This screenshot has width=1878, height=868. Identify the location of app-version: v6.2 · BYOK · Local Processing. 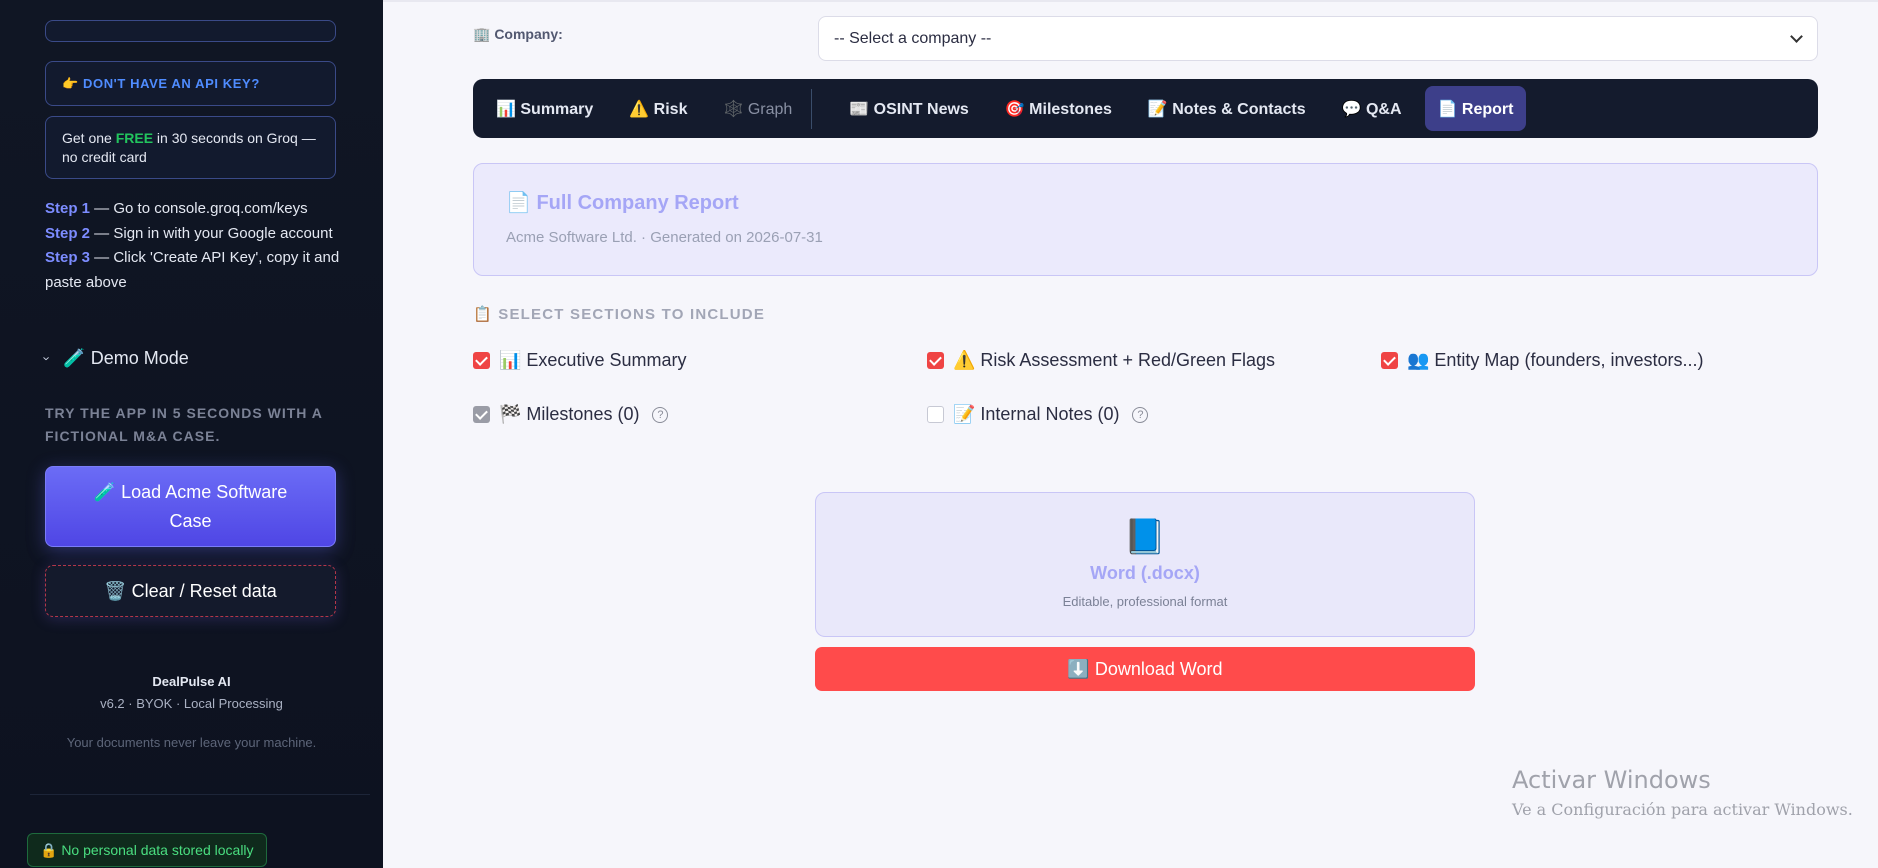
(191, 703).